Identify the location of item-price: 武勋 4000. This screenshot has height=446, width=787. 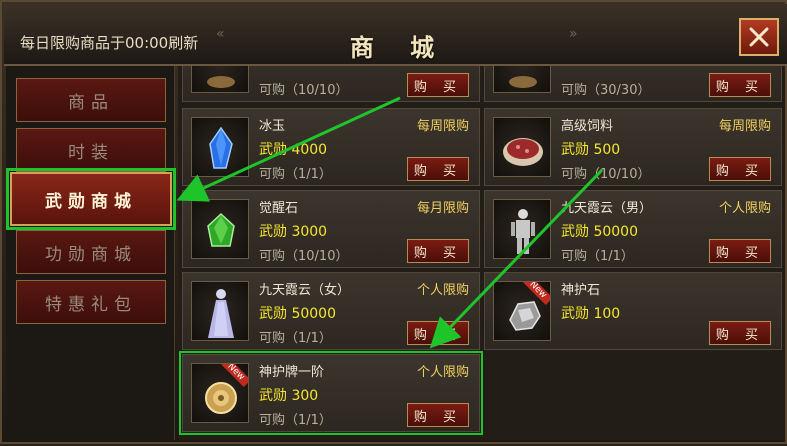
(293, 150).